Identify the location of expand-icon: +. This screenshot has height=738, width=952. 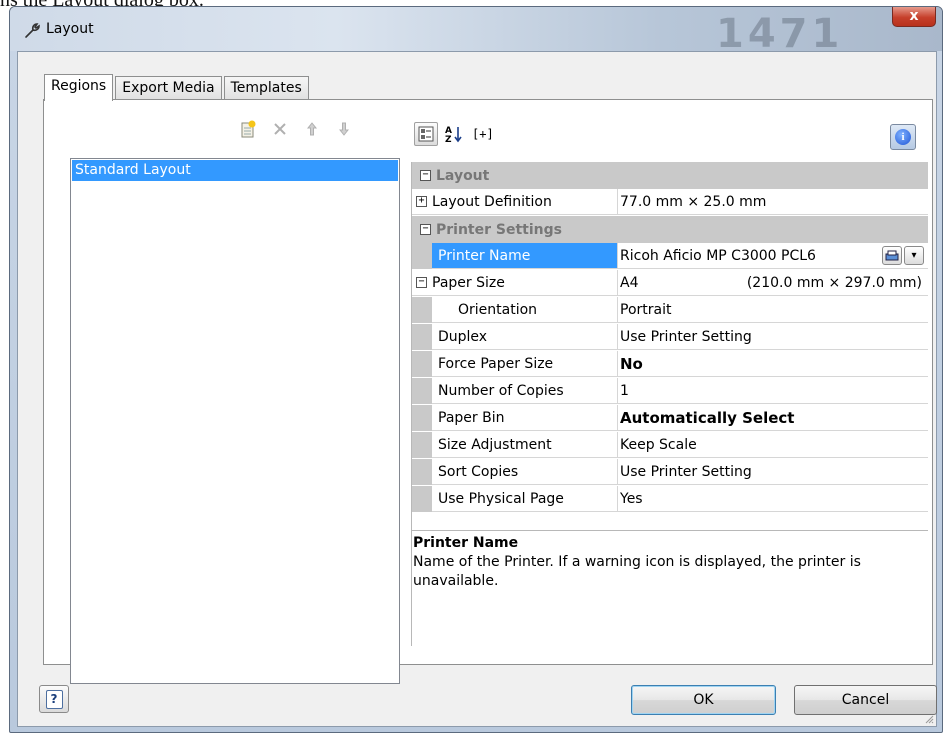
(421, 201).